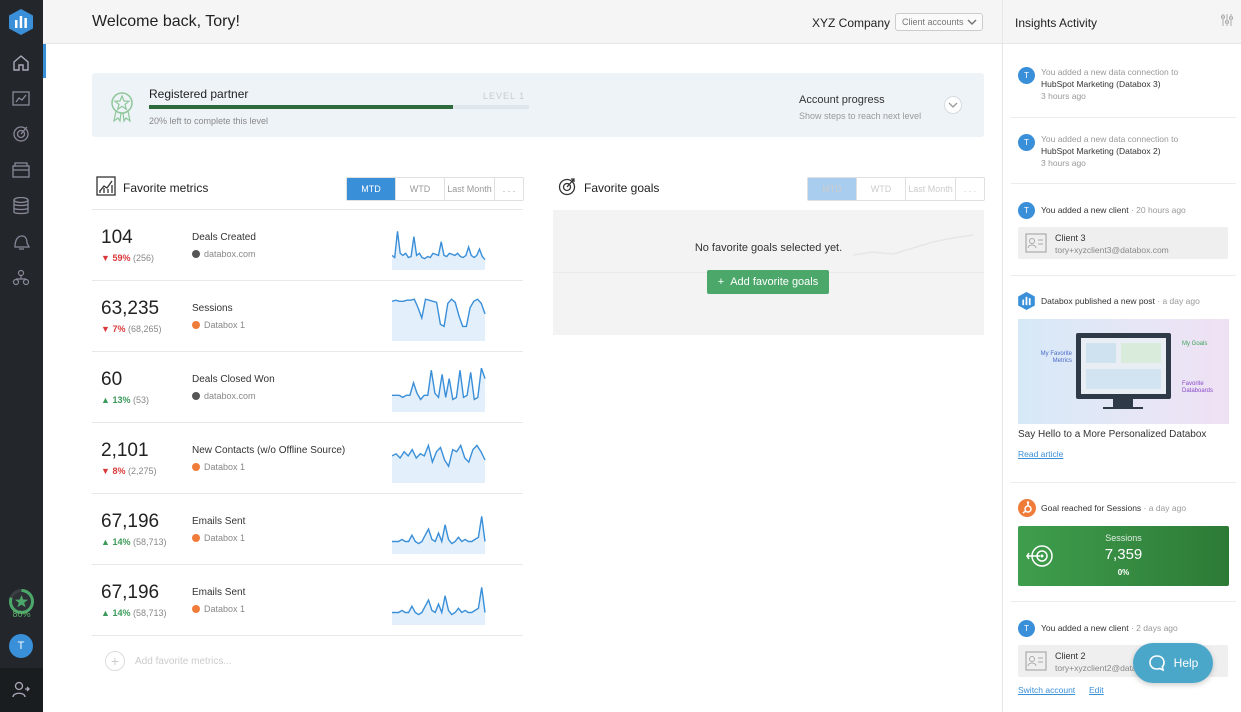 The height and width of the screenshot is (712, 1241). Describe the element at coordinates (1112, 250) in the screenshot. I see `client-email: tory+xyzclient3@databox.com` at that location.